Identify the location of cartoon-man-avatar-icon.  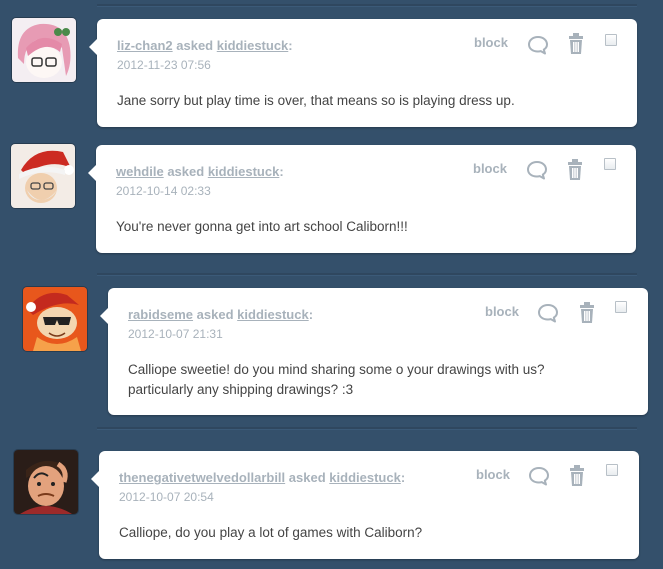
(46, 482).